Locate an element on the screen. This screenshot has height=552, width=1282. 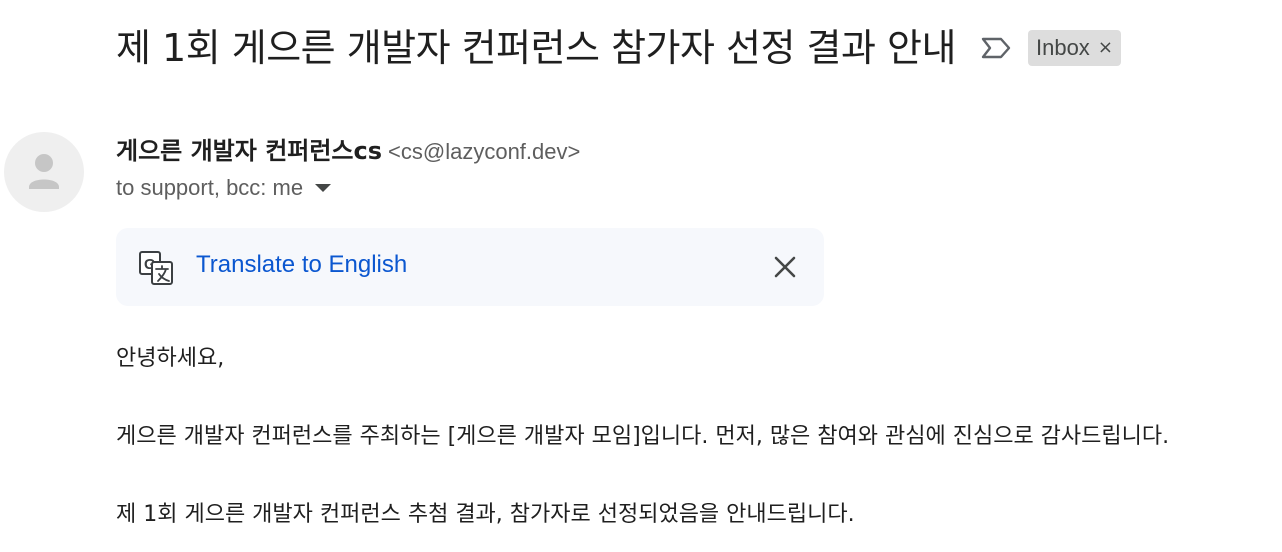
inbox-label-text: Inbox is located at coordinates (1062, 47).